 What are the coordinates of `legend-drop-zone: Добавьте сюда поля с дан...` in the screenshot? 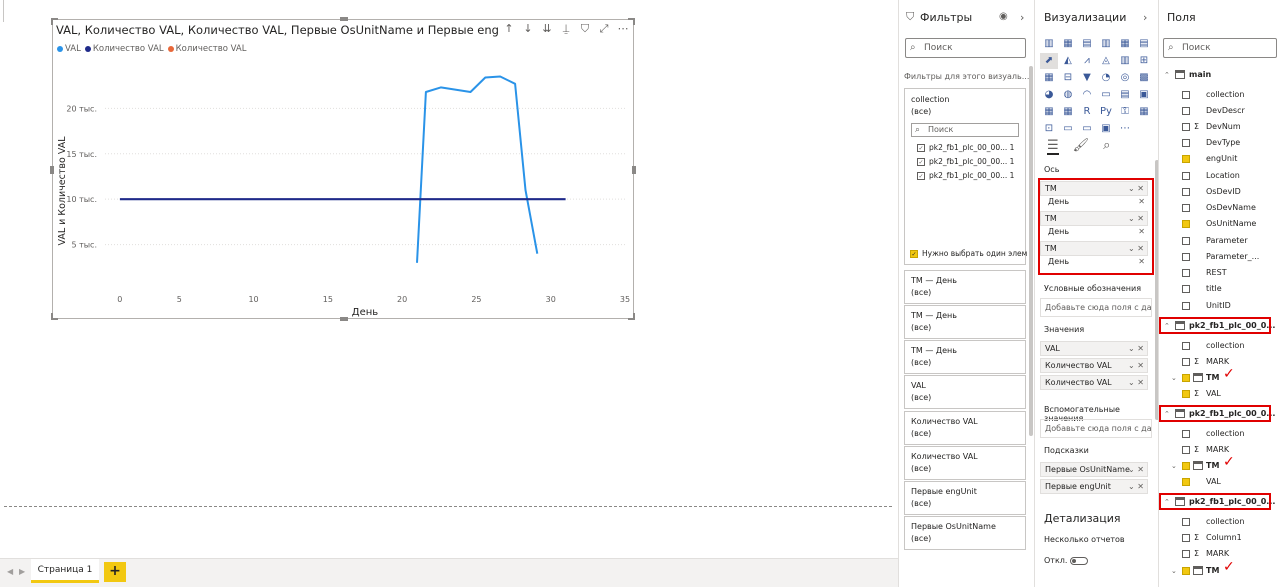 It's located at (1096, 307).